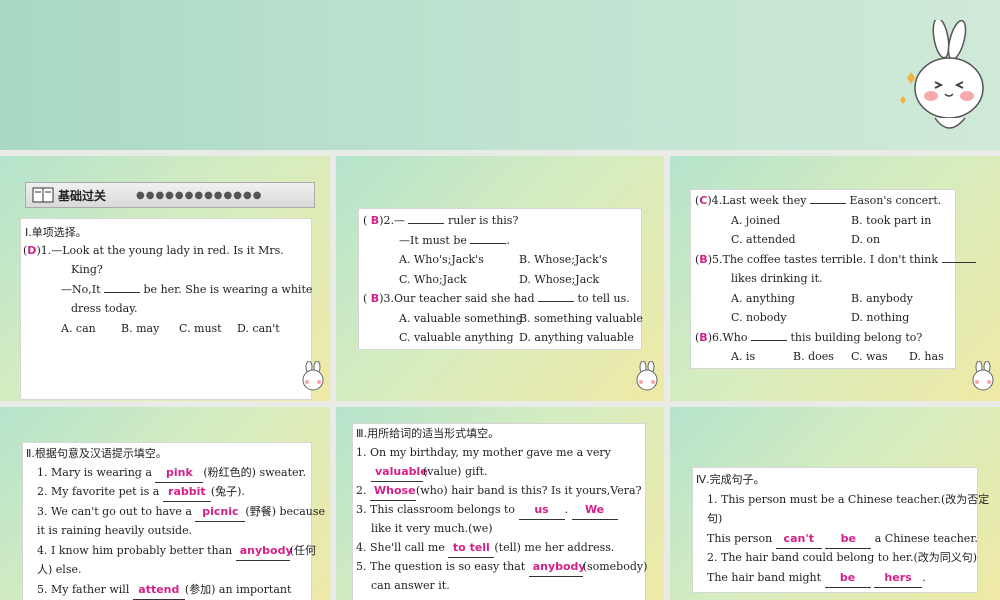 The width and height of the screenshot is (1000, 600). What do you see at coordinates (140, 328) in the screenshot?
I see `option-b: B. may` at bounding box center [140, 328].